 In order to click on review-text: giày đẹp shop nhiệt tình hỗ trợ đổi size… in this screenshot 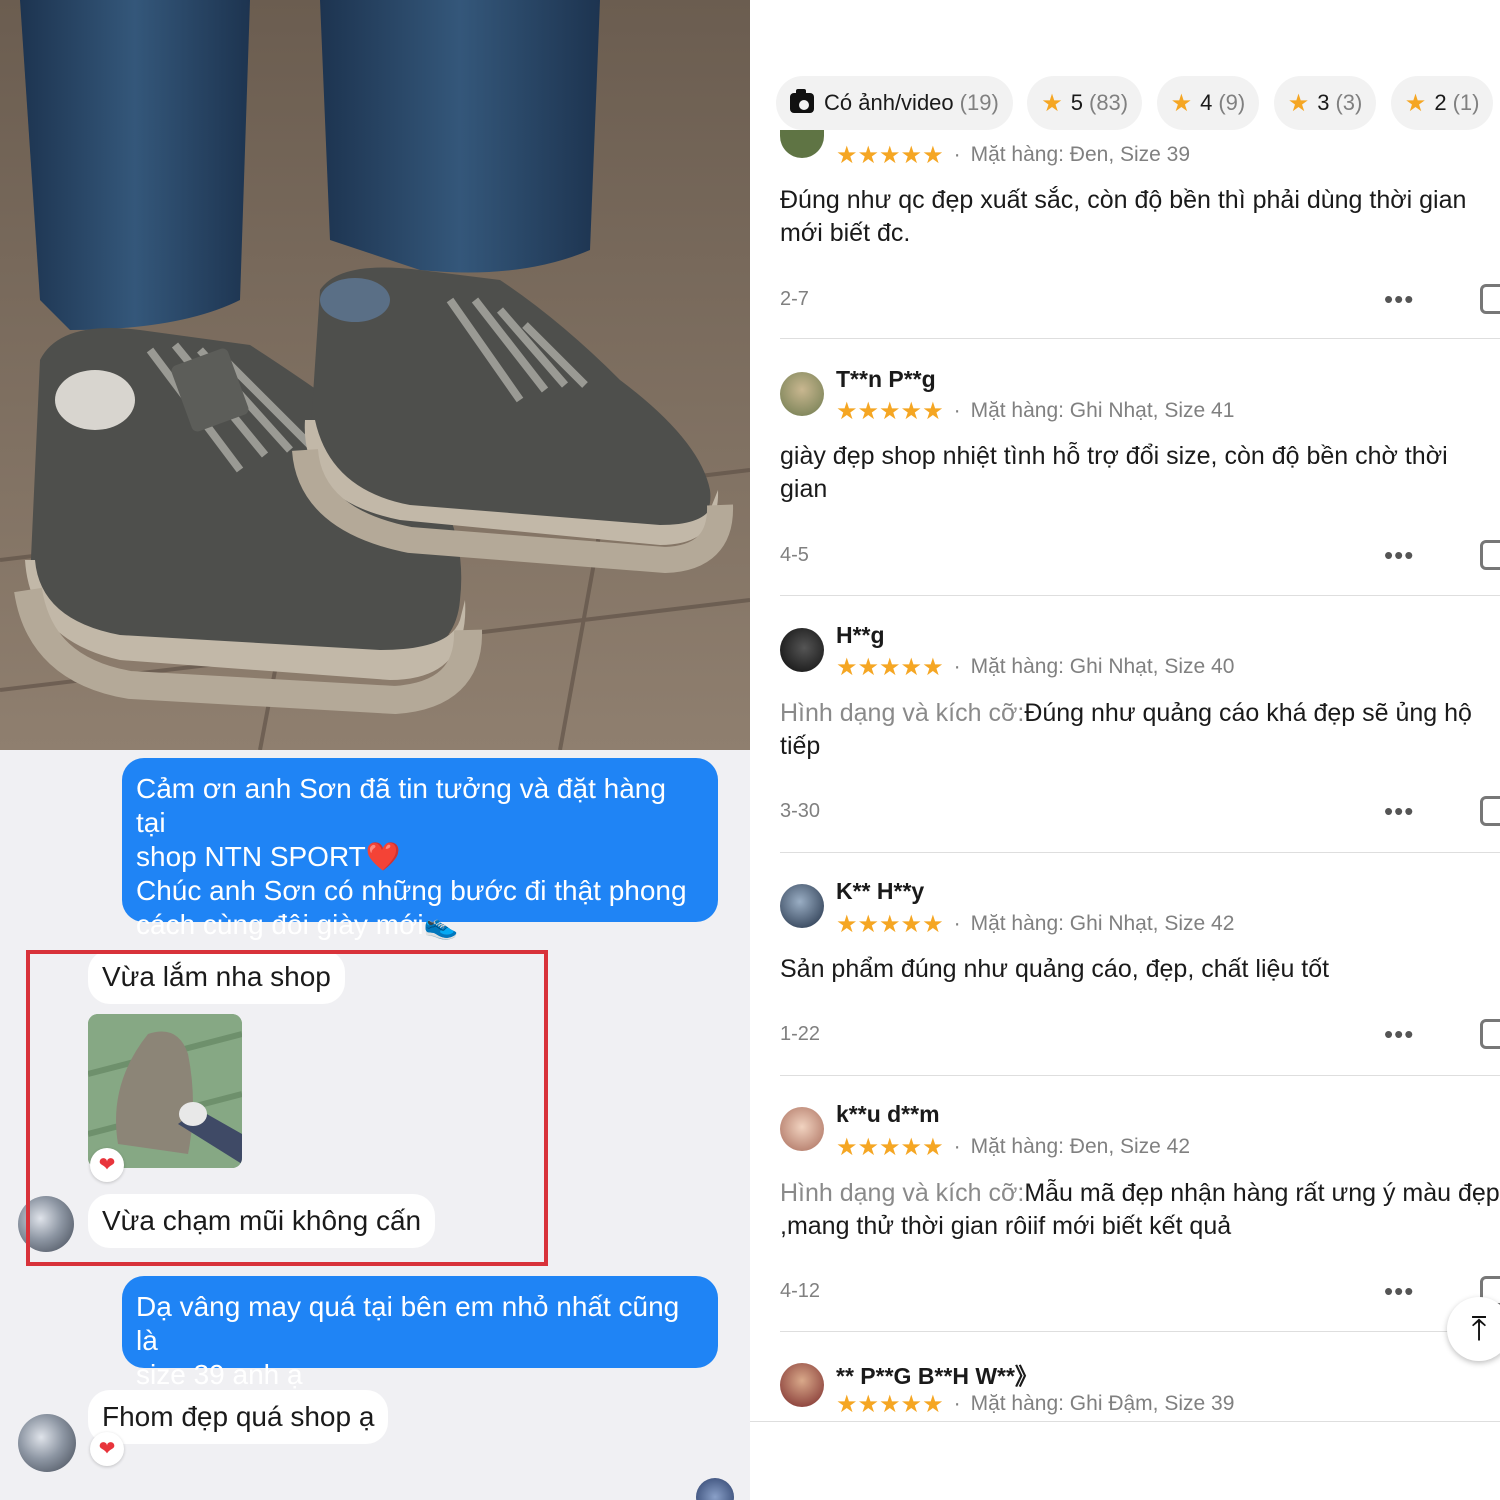, I will do `click(1140, 473)`.